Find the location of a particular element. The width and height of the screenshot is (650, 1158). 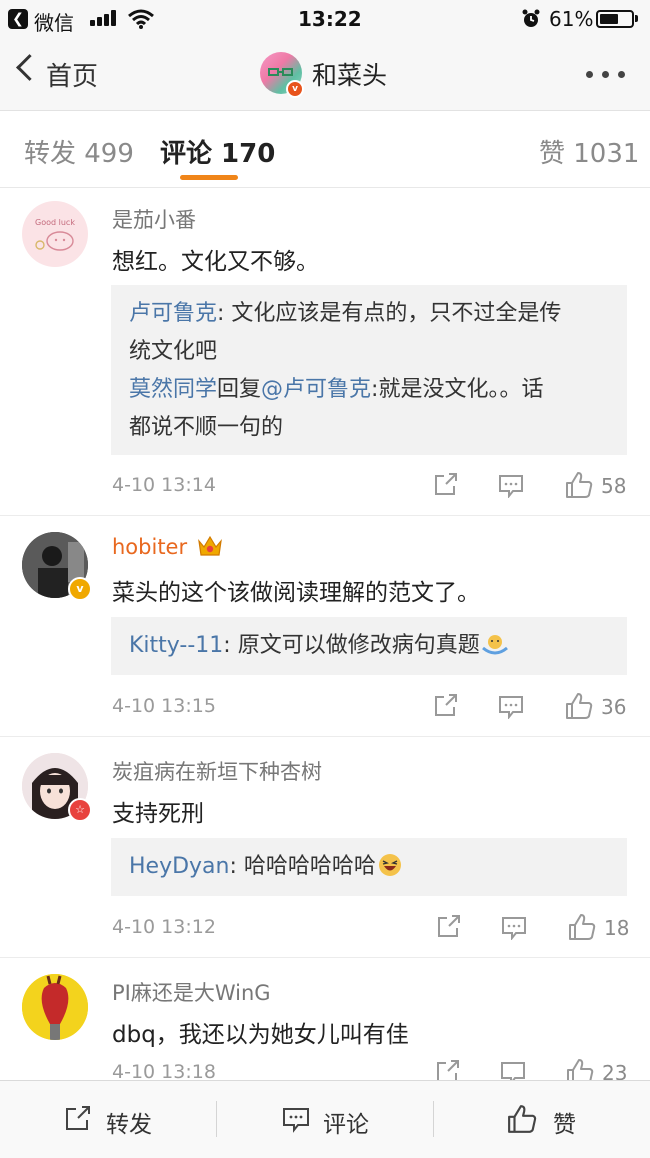

reply-user: HeyDyan is located at coordinates (179, 866).